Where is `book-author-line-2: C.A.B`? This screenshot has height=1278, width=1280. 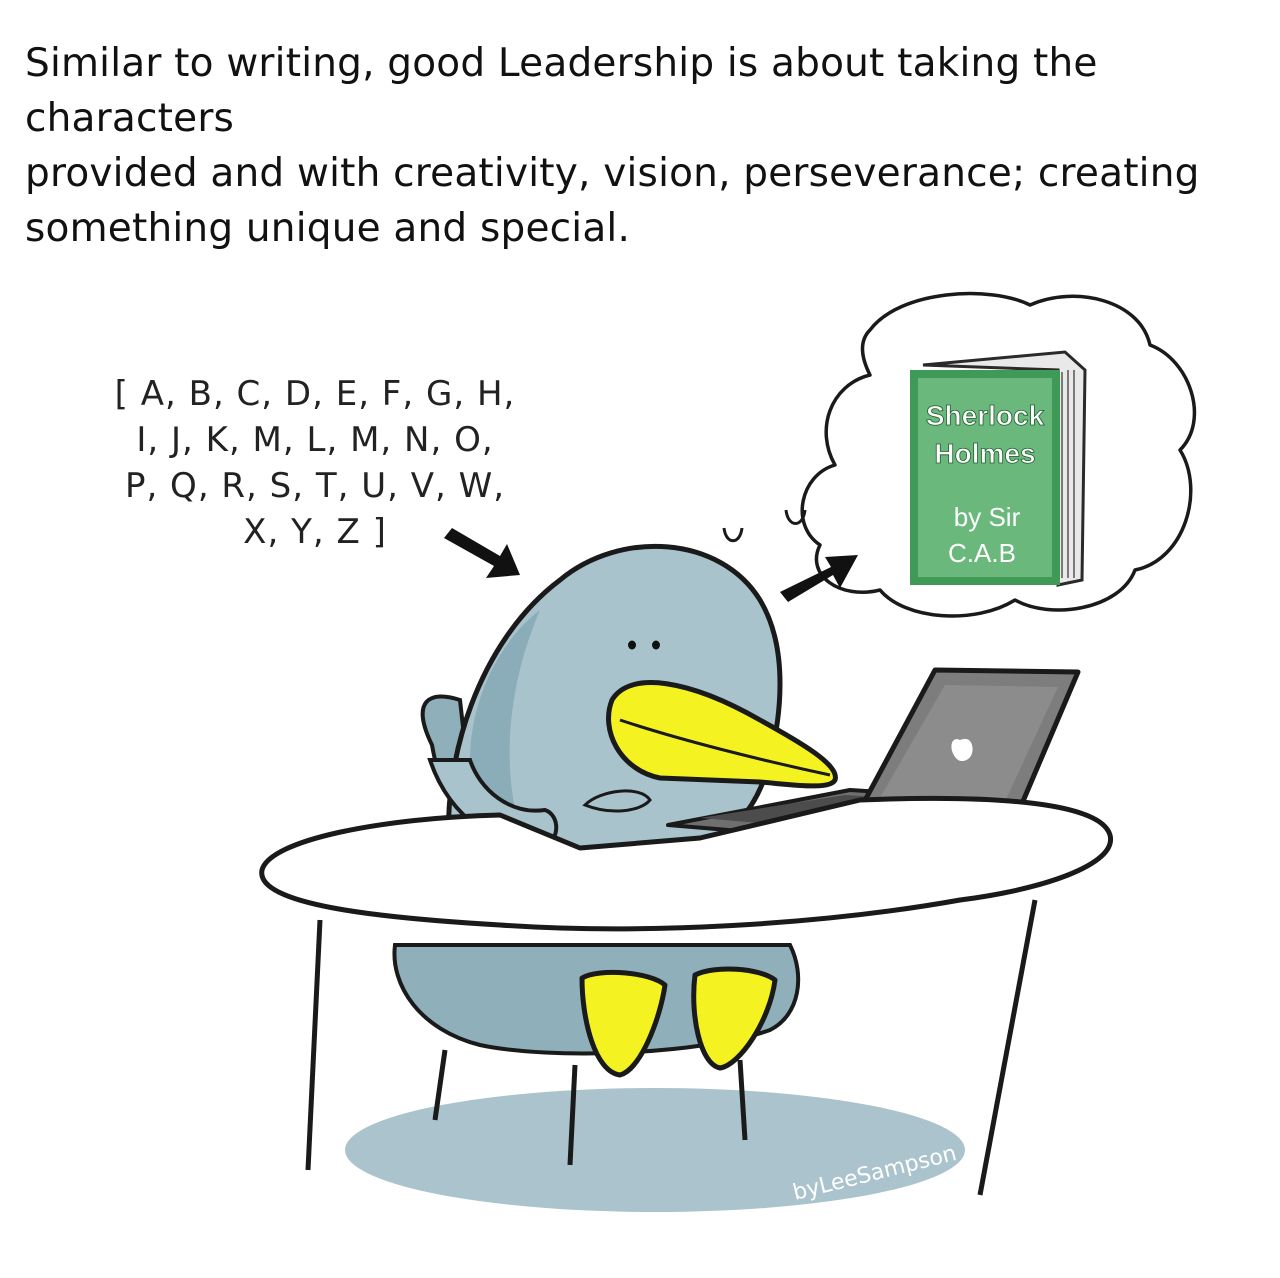
book-author-line-2: C.A.B is located at coordinates (982, 553).